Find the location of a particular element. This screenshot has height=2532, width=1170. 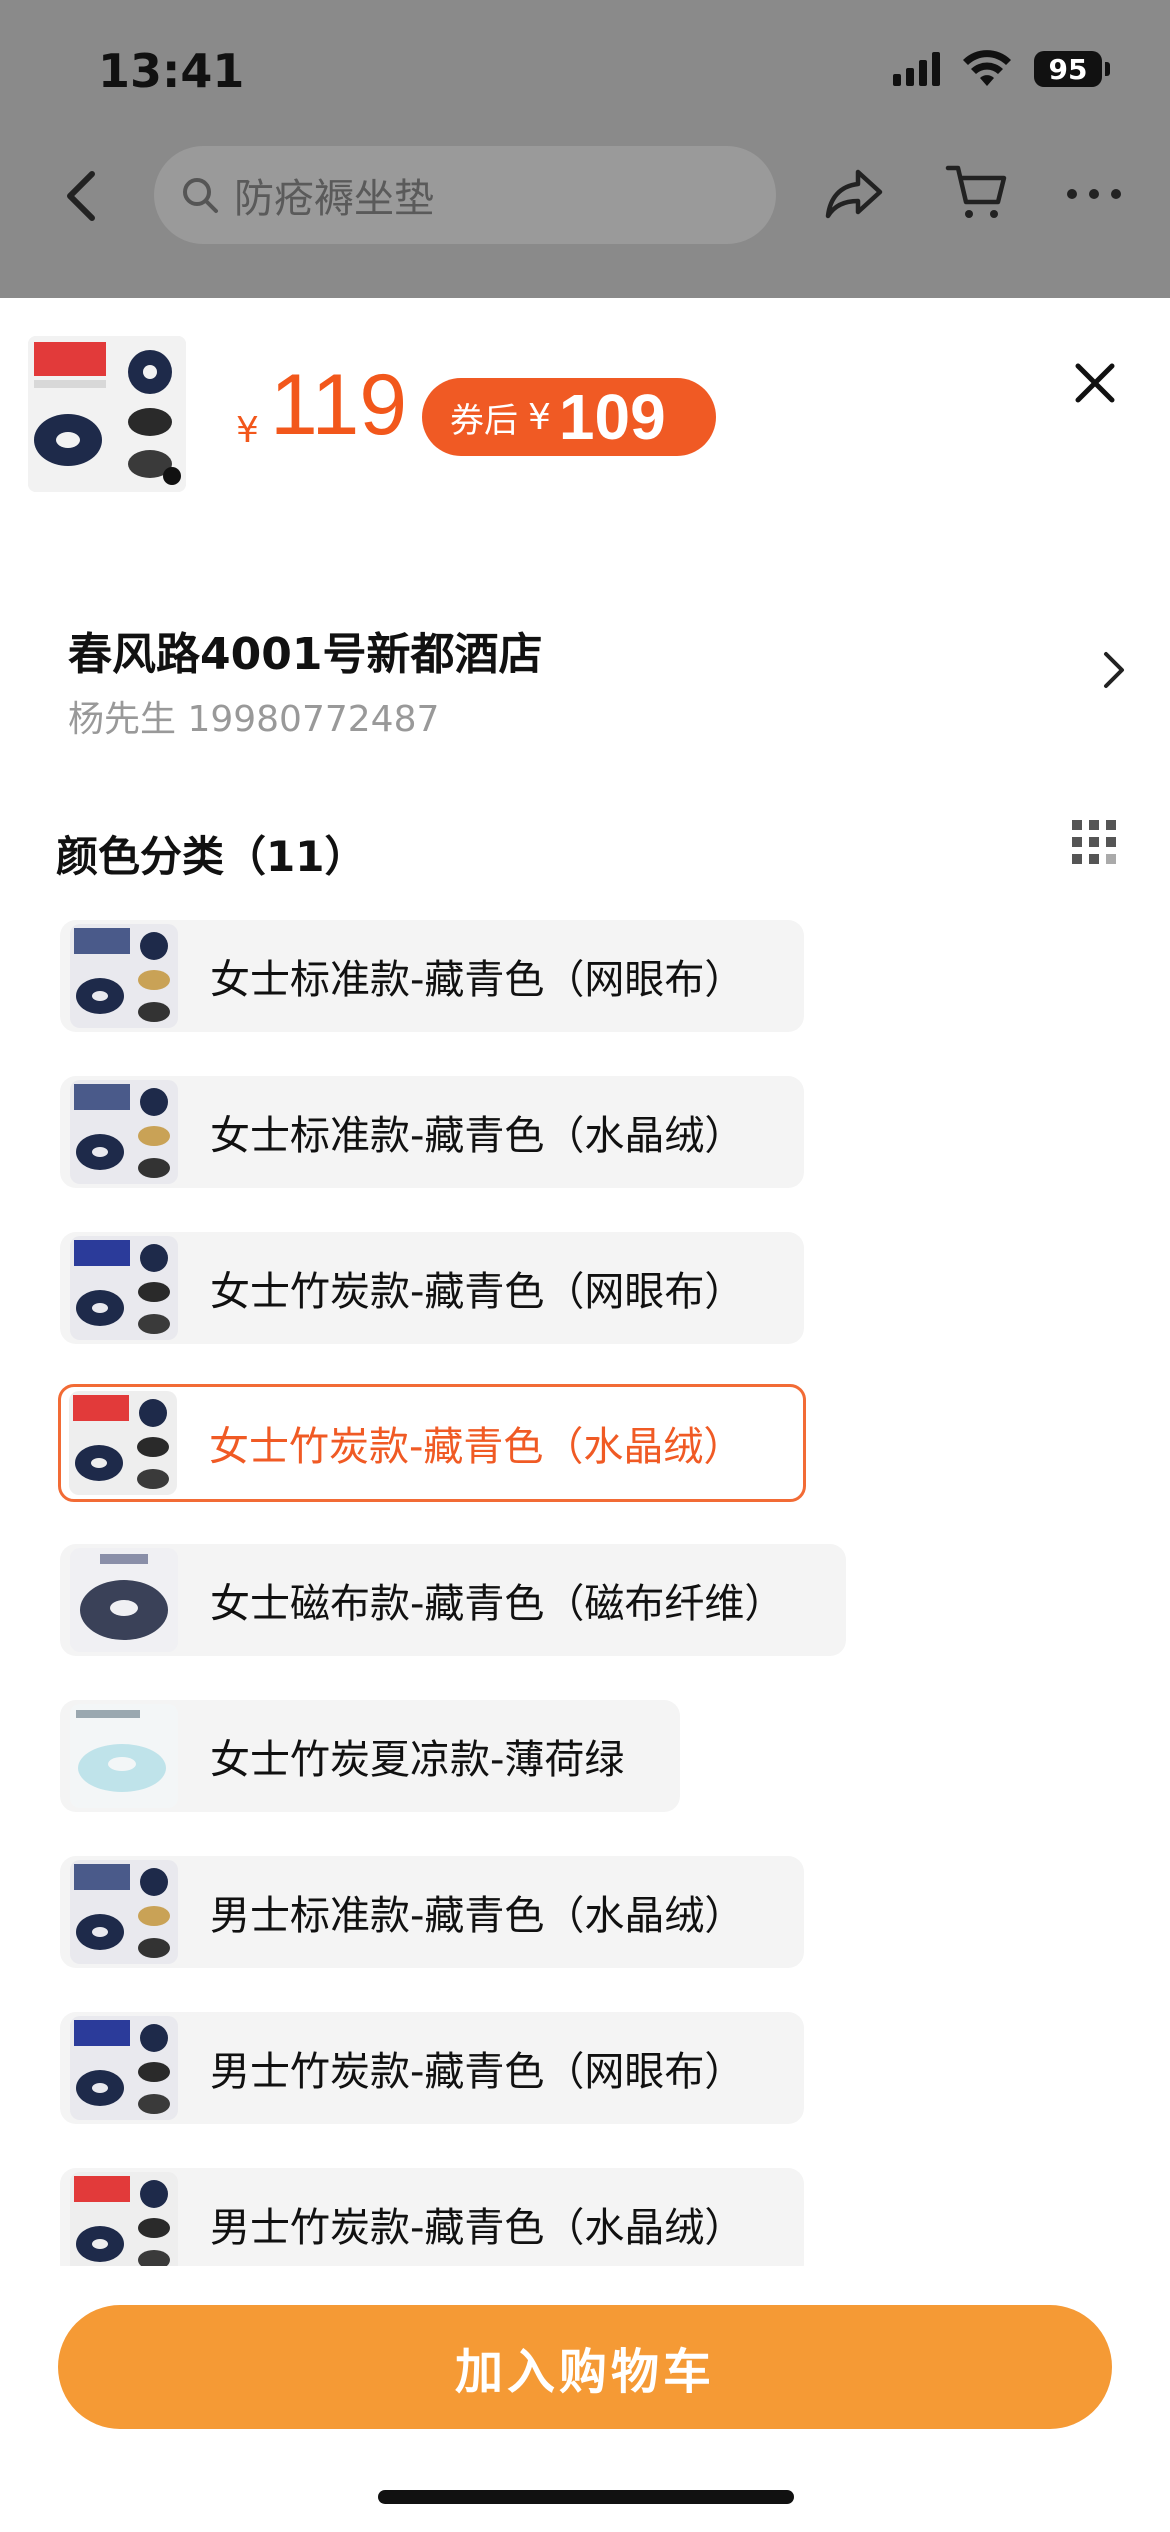

coupon-currency: ¥ is located at coordinates (539, 417).